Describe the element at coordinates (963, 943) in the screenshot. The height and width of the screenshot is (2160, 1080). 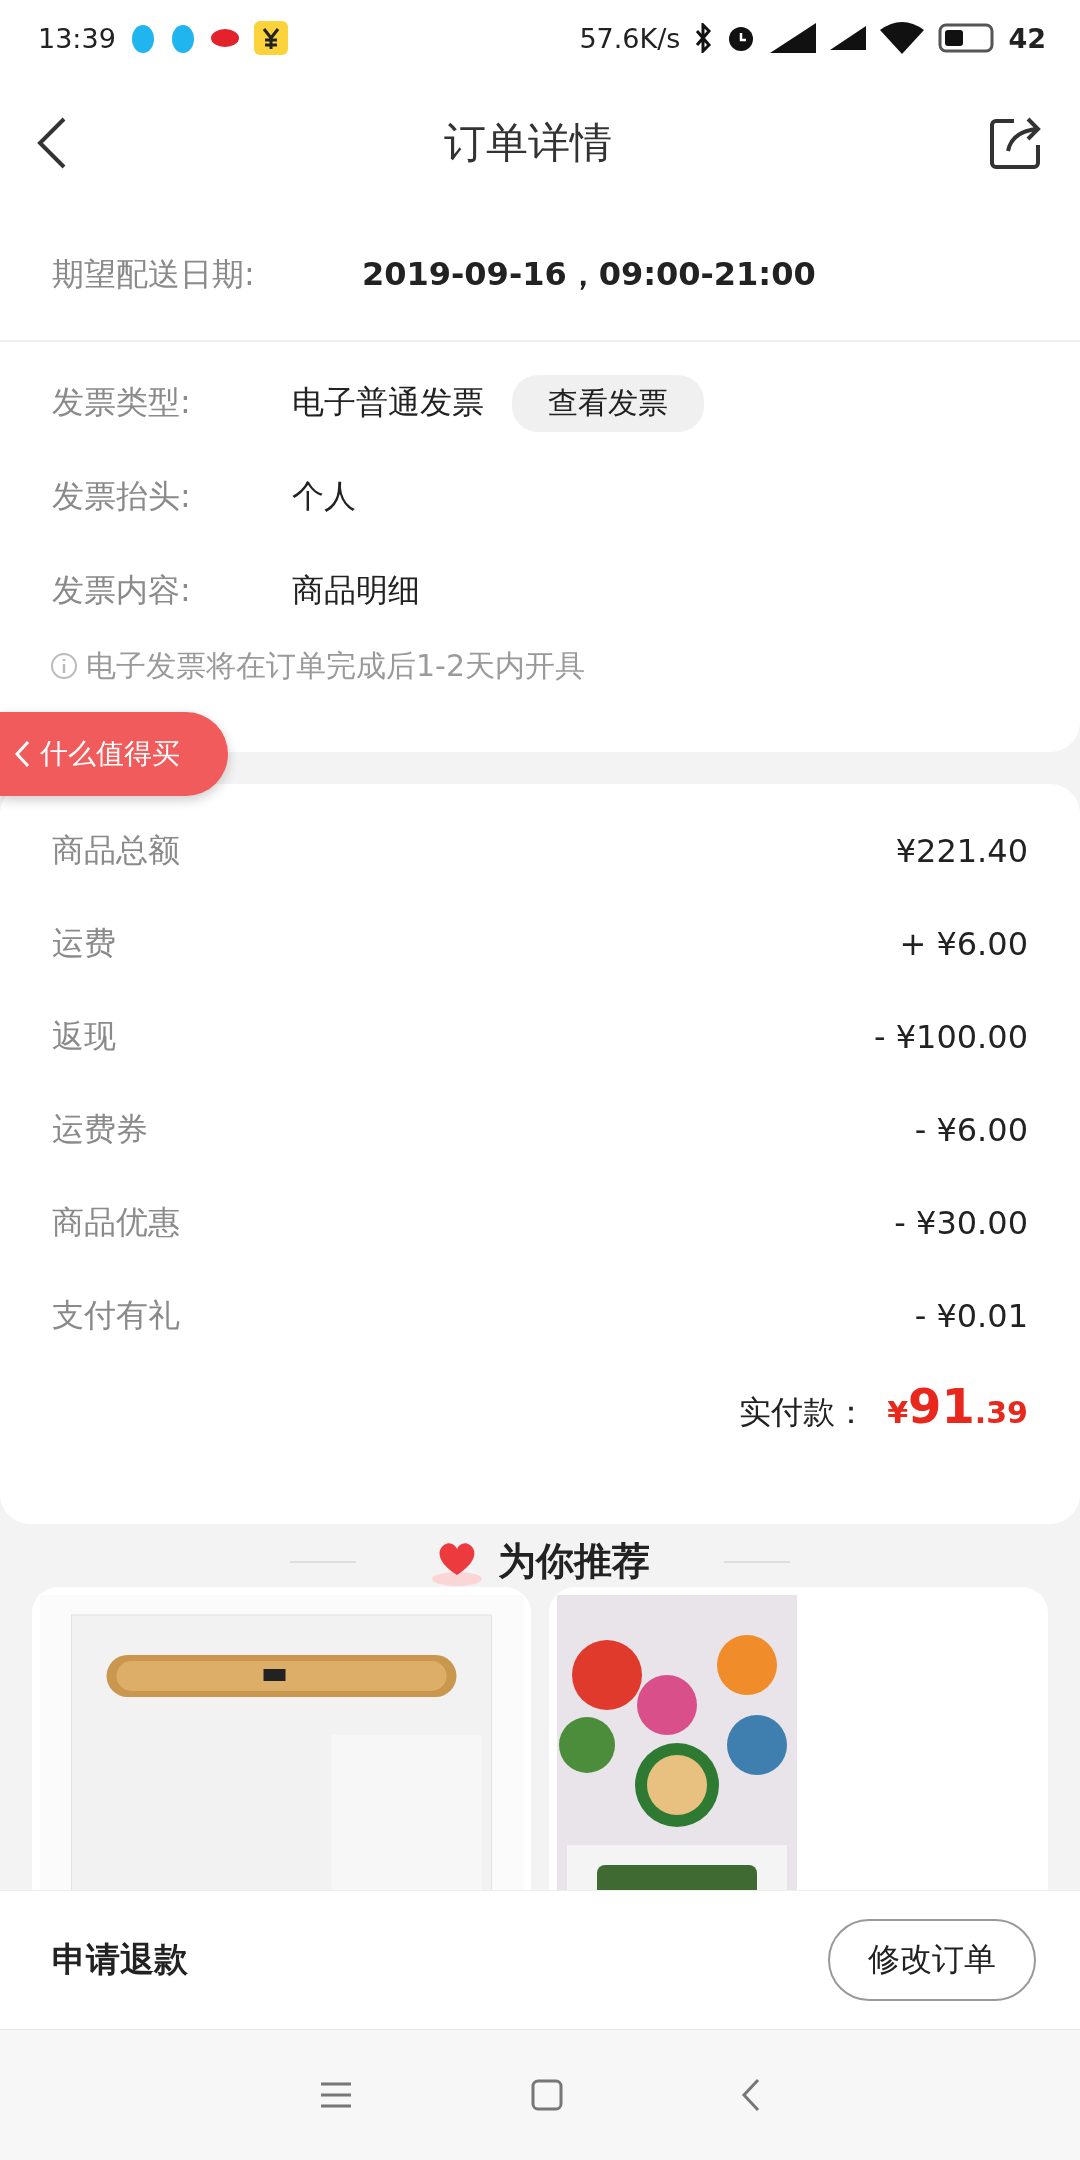
I see `fee-amount: + ¥6.00` at that location.